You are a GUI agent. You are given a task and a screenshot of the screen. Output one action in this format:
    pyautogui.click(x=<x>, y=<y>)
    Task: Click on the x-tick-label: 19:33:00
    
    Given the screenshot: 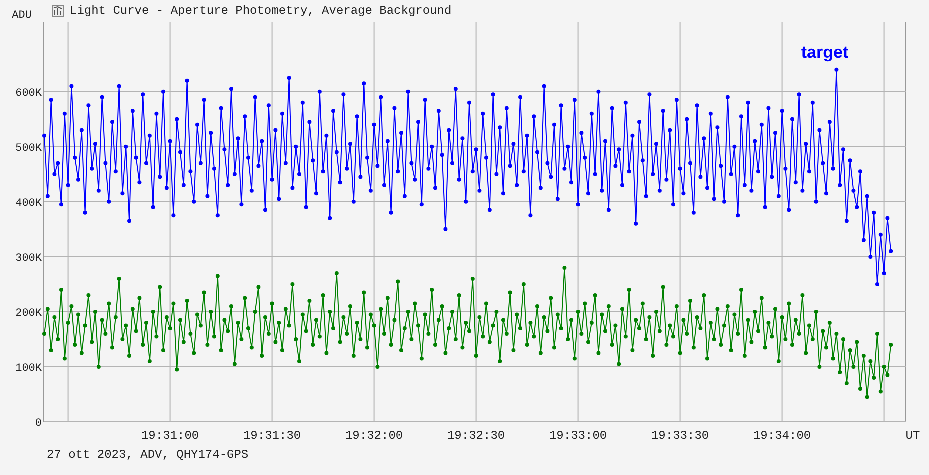 What is the action you would take?
    pyautogui.click(x=579, y=436)
    